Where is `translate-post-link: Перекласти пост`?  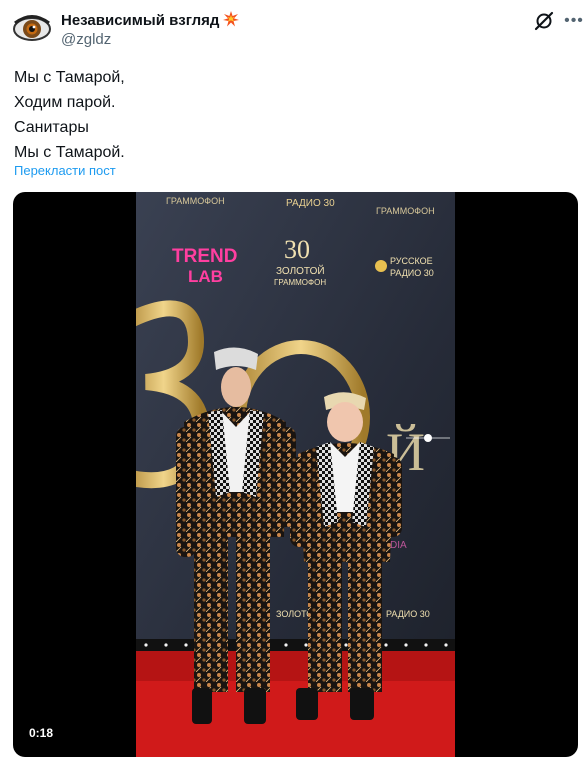 translate-post-link: Перекласти пост is located at coordinates (65, 170).